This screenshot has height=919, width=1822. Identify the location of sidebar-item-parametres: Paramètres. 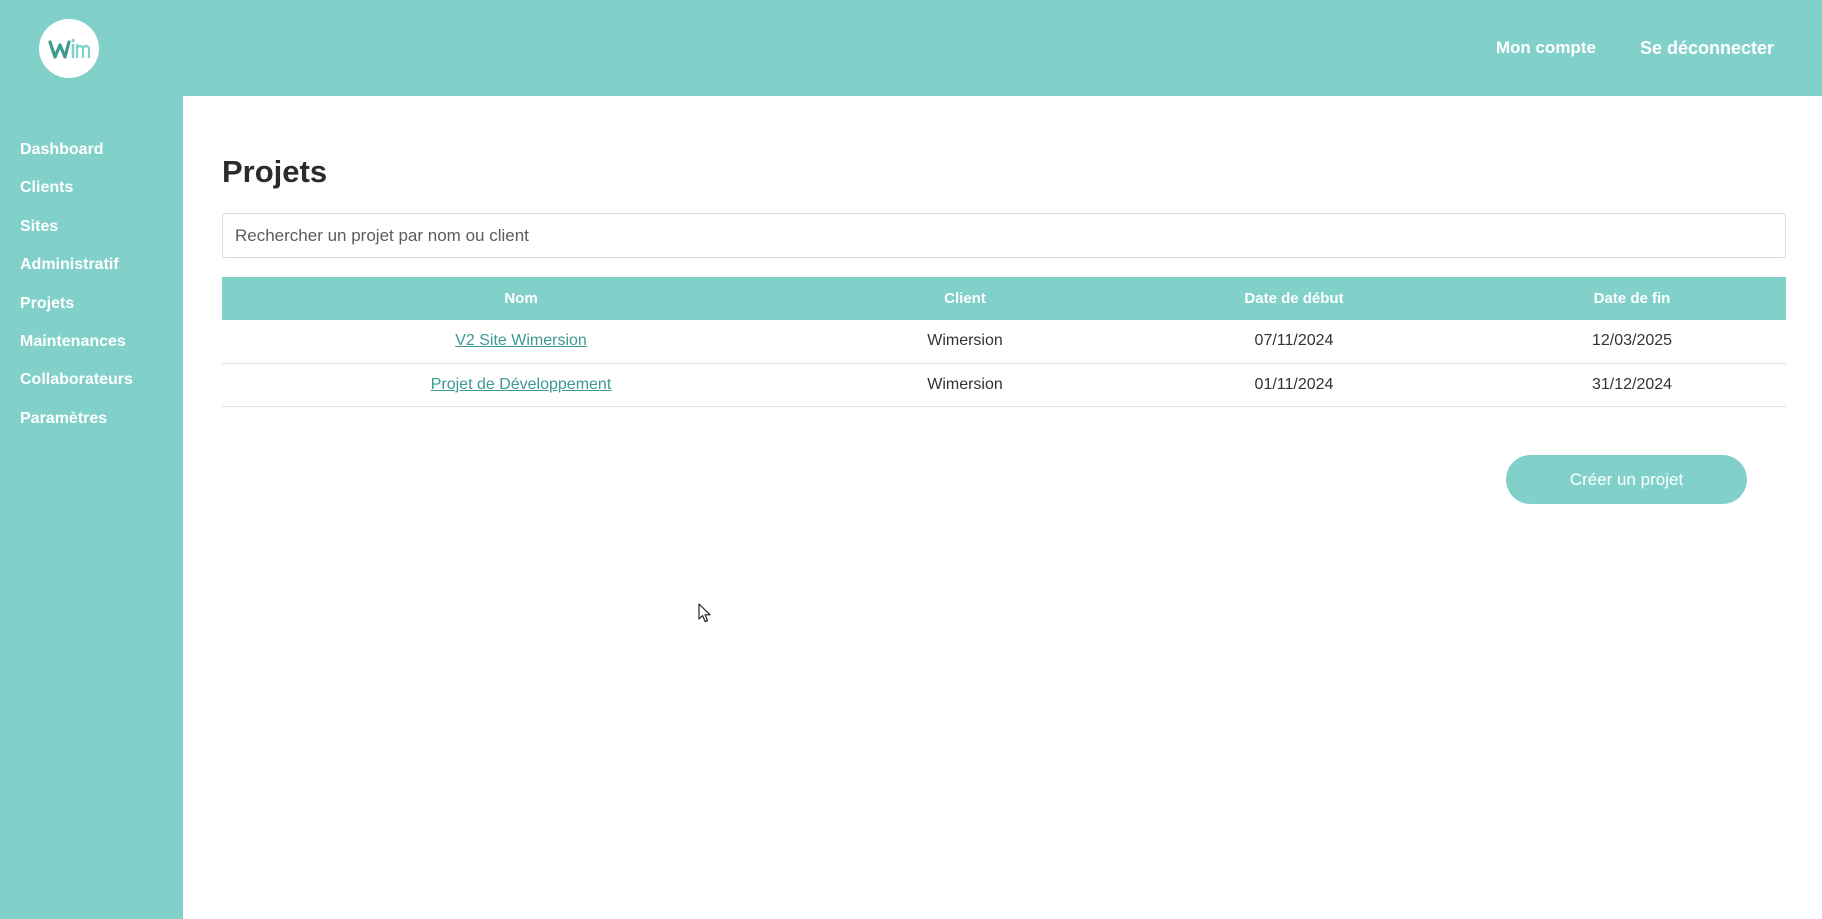
(91, 419).